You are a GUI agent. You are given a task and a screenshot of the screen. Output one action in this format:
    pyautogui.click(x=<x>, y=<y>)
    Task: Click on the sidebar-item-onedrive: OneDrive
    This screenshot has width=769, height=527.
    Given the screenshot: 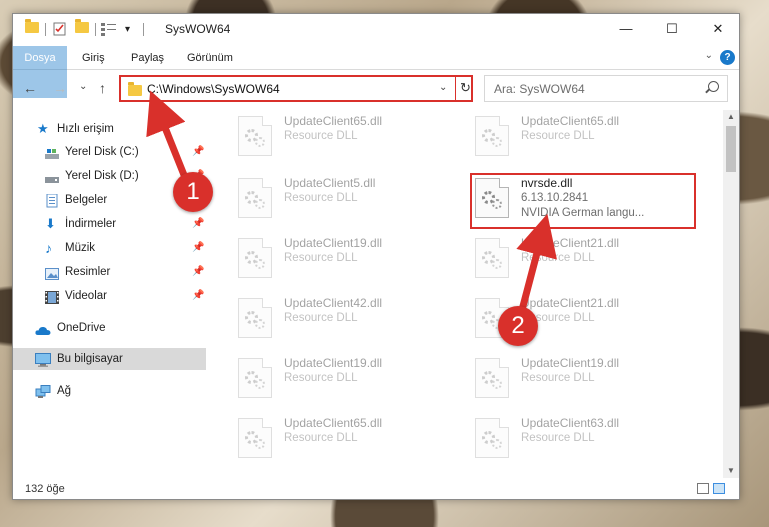 What is the action you would take?
    pyautogui.click(x=109, y=328)
    